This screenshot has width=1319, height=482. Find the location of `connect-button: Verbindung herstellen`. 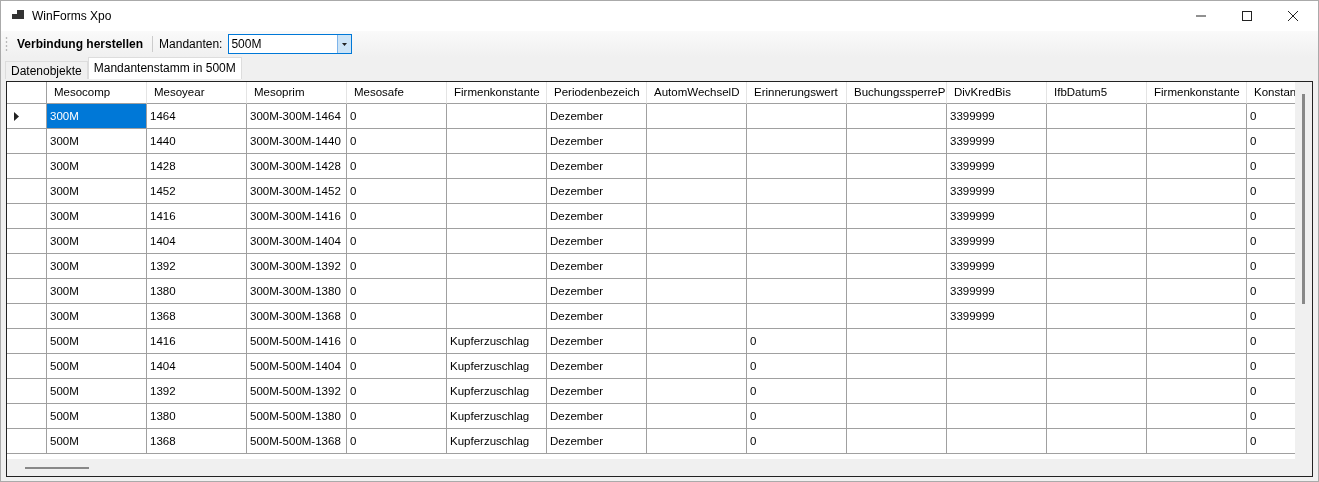

connect-button: Verbindung herstellen is located at coordinates (80, 44).